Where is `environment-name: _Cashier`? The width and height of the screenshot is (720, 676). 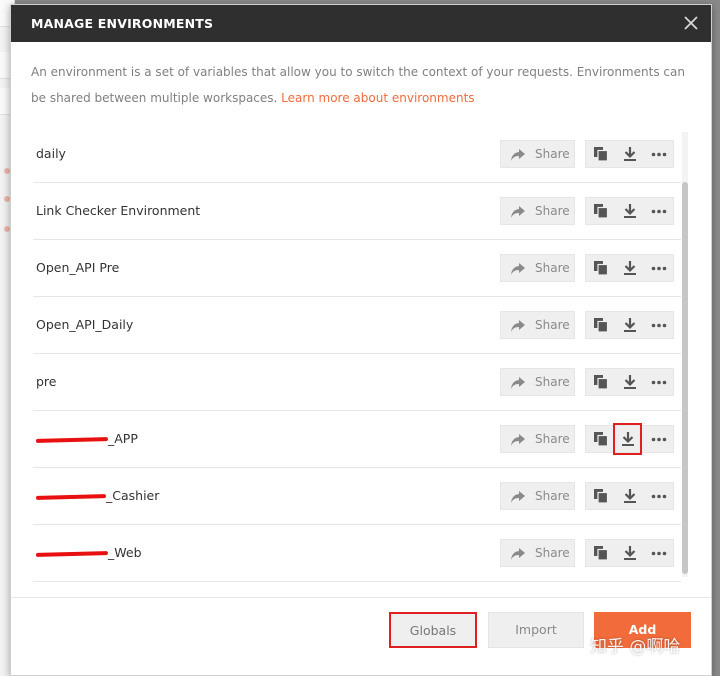
environment-name: _Cashier is located at coordinates (97, 496).